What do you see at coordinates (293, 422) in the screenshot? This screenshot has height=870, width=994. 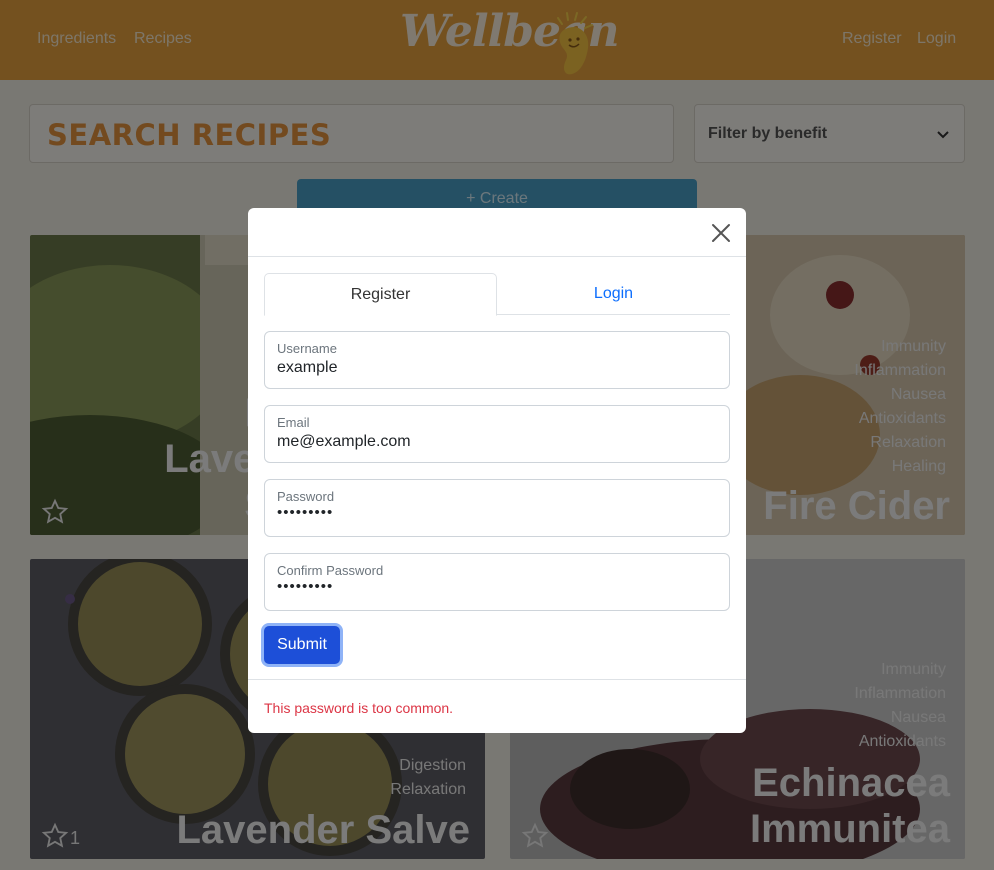 I see `field-label: Email` at bounding box center [293, 422].